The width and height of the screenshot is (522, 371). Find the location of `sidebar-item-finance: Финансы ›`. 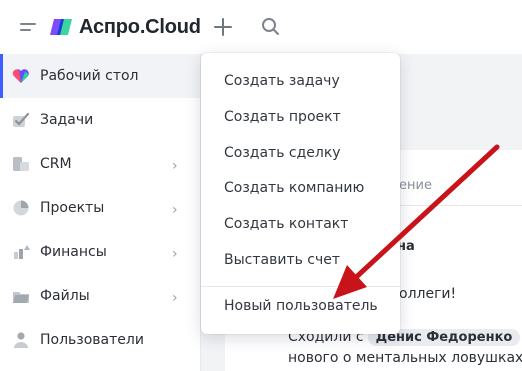

sidebar-item-finance: Финансы › is located at coordinates (100, 252).